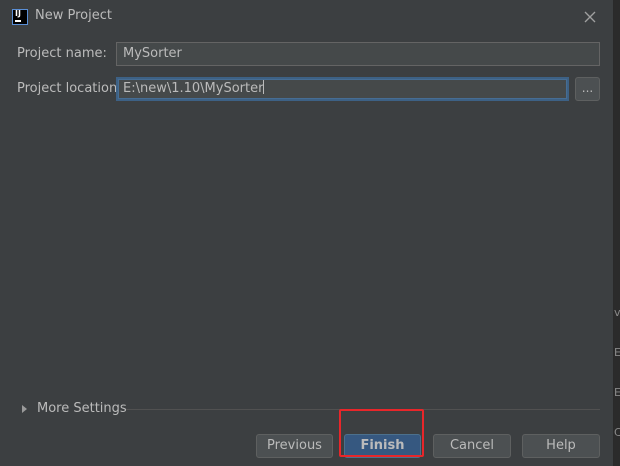 This screenshot has height=466, width=620. What do you see at coordinates (62, 53) in the screenshot?
I see `project-name-label: Project name:` at bounding box center [62, 53].